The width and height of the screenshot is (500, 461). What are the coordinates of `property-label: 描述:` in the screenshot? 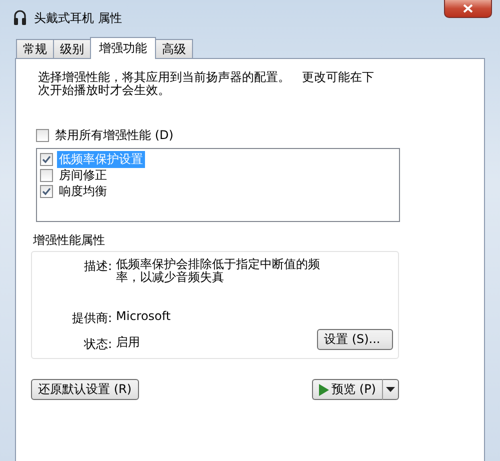 It's located at (97, 266).